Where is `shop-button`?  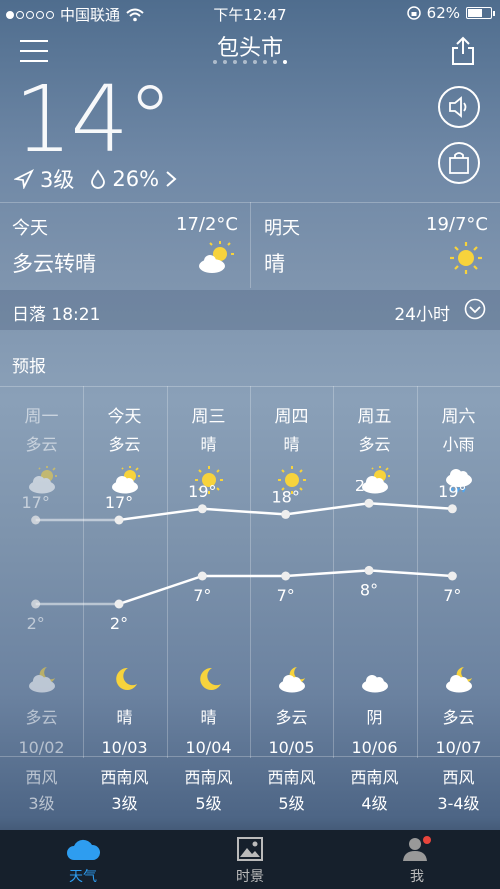 shop-button is located at coordinates (459, 163).